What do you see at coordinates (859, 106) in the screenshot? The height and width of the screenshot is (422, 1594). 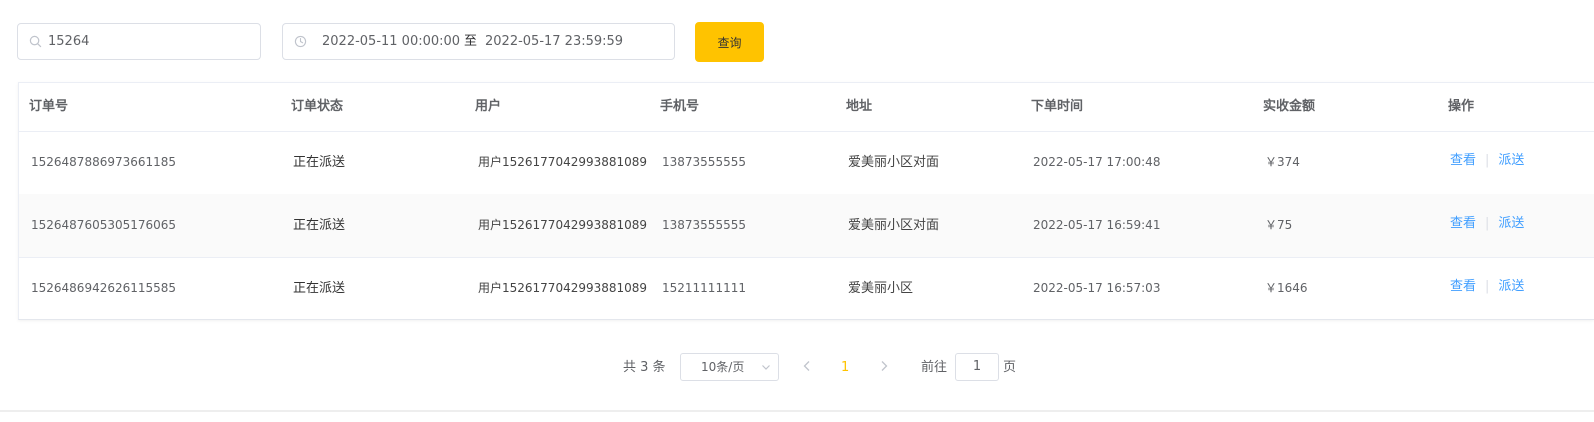 I see `column-header-address: 地址` at bounding box center [859, 106].